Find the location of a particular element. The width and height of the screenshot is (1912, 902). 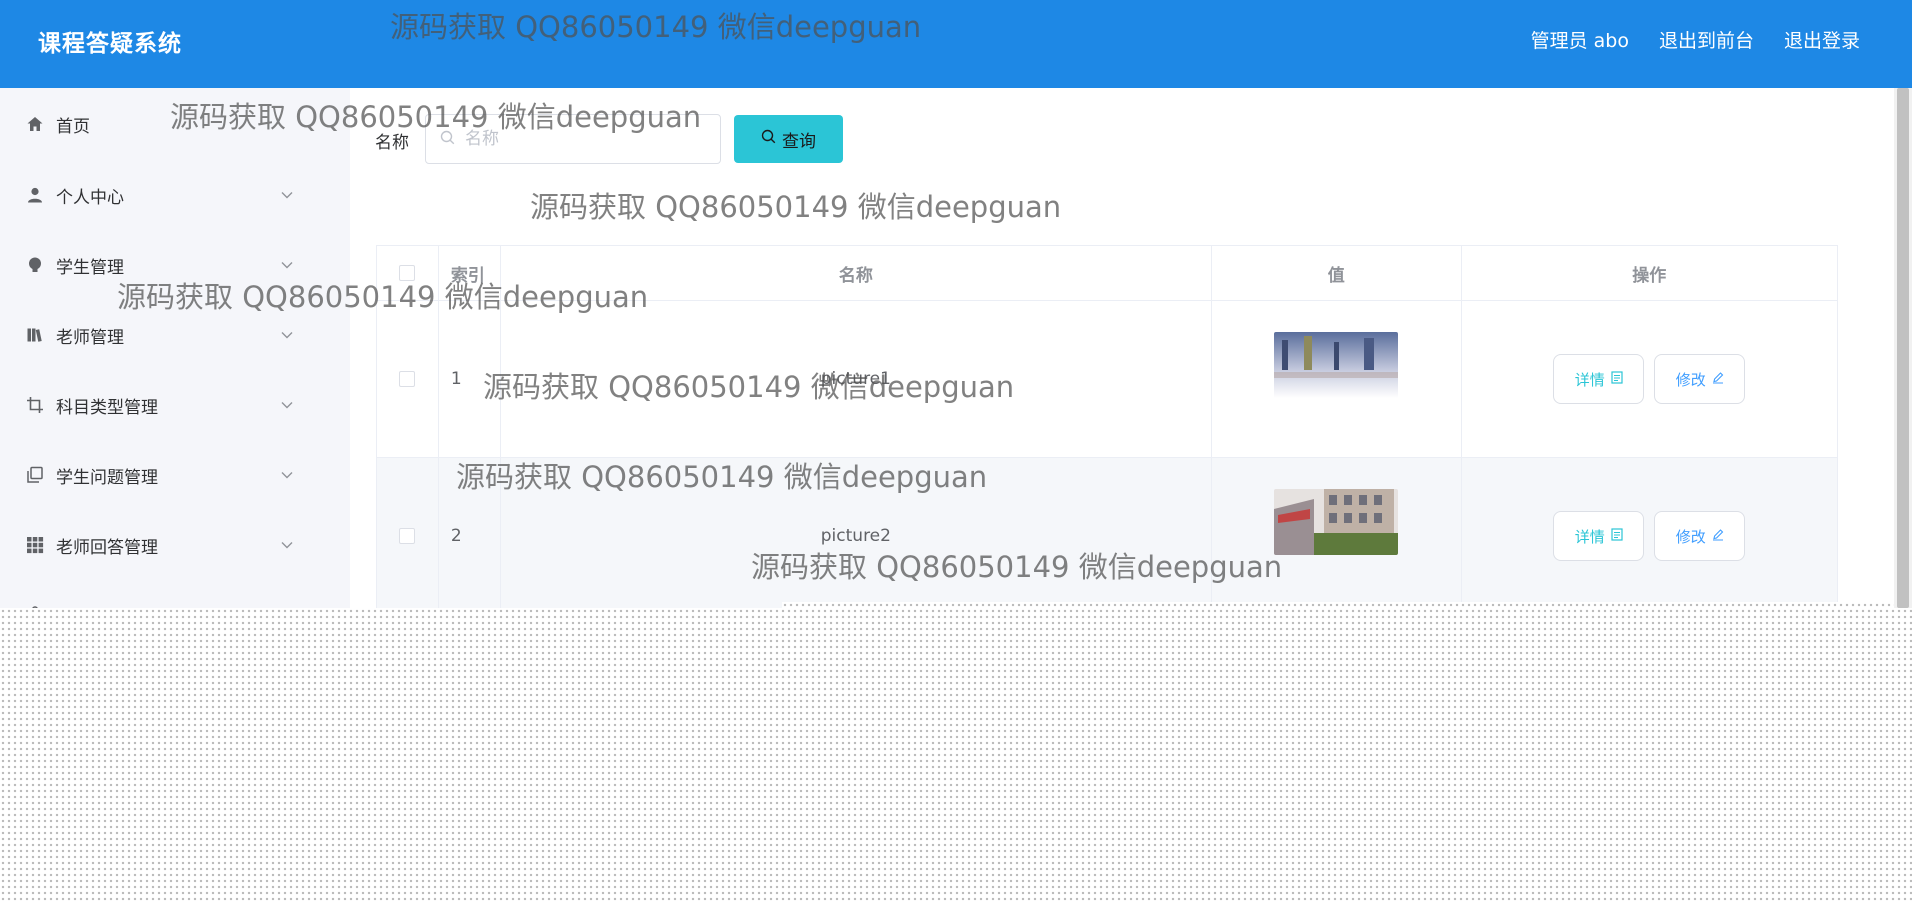

logout-link: 退出登录 is located at coordinates (1822, 39).